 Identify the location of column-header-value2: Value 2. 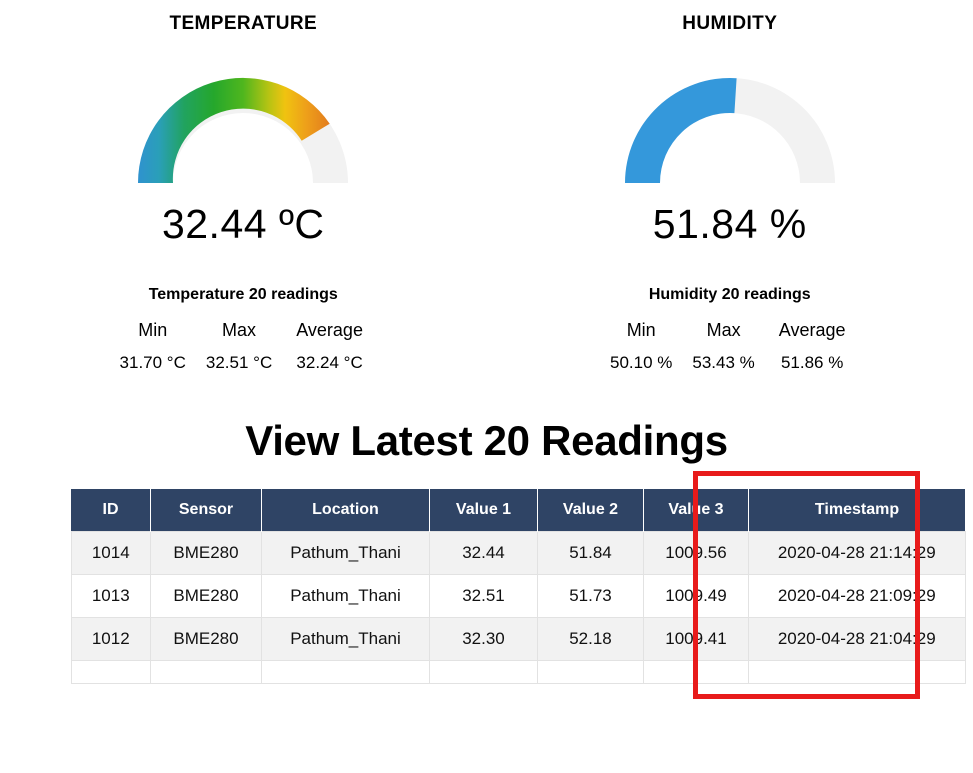
(590, 510).